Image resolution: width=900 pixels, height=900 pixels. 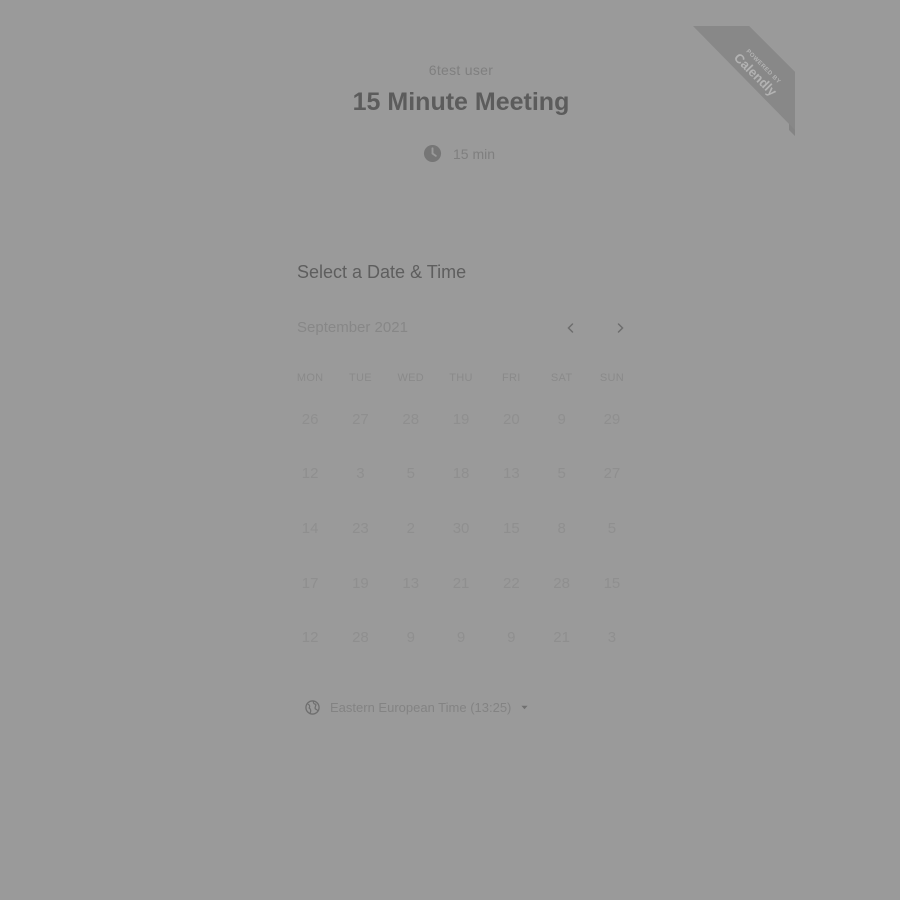 I want to click on duration-label: 15 min, so click(x=474, y=153).